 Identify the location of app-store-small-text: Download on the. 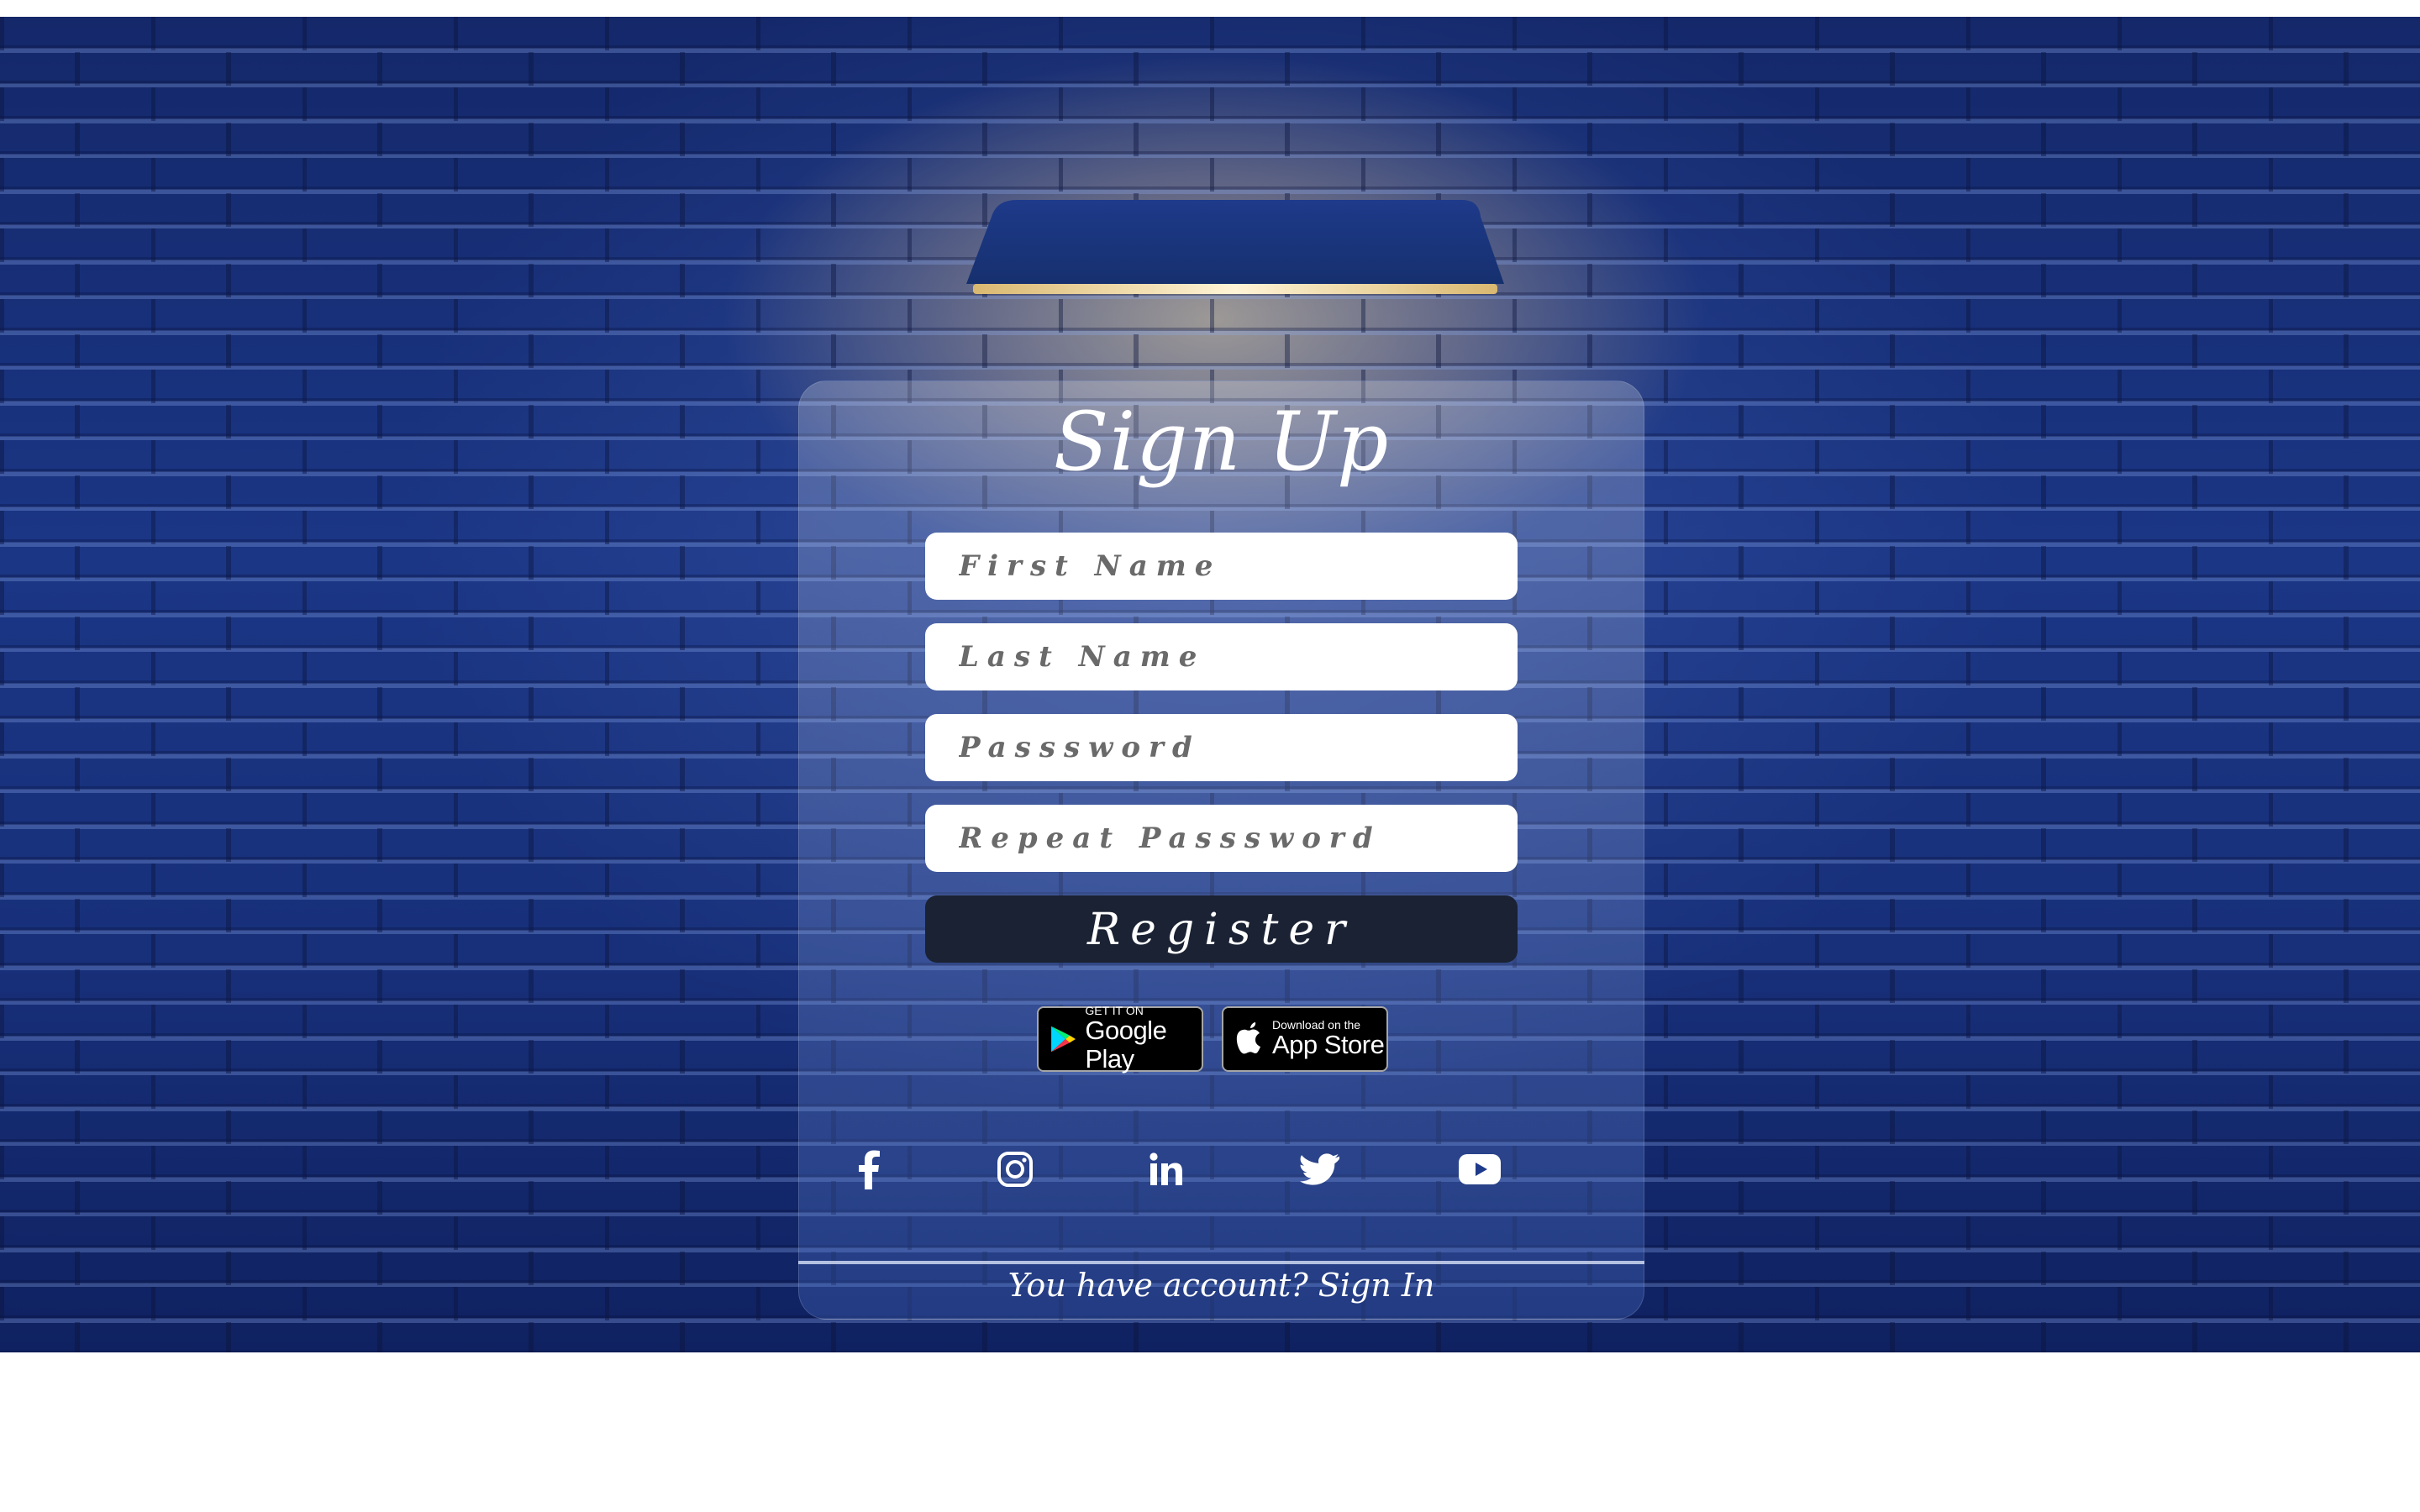
(1316, 1025).